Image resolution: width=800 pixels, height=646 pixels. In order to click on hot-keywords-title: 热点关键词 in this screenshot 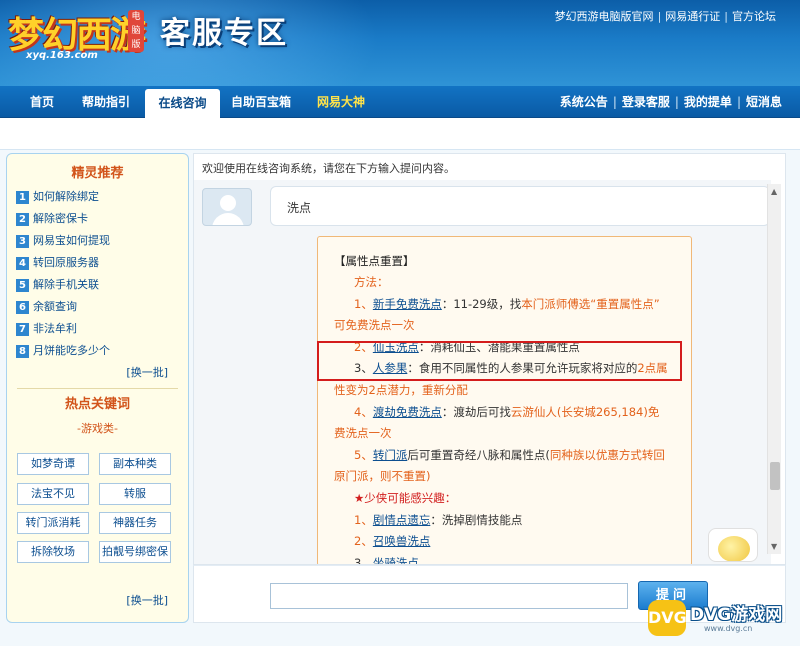, I will do `click(97, 404)`.